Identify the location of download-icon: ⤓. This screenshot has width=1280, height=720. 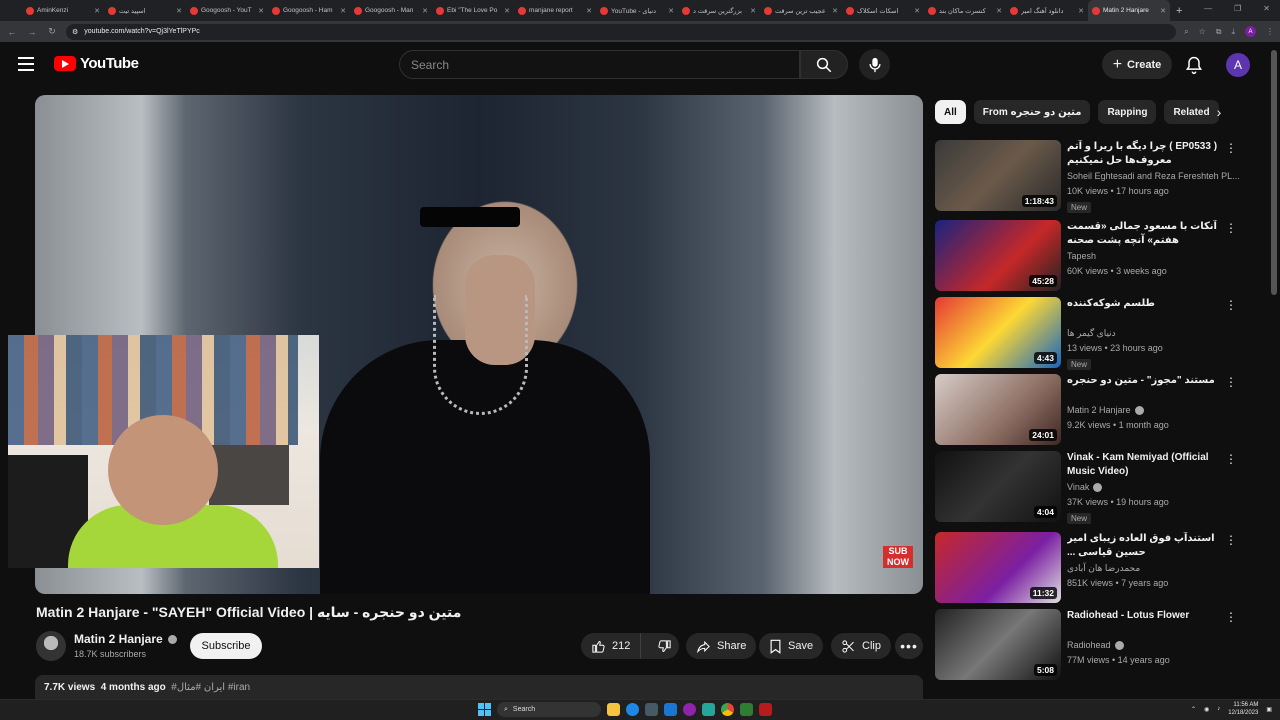
(1233, 32).